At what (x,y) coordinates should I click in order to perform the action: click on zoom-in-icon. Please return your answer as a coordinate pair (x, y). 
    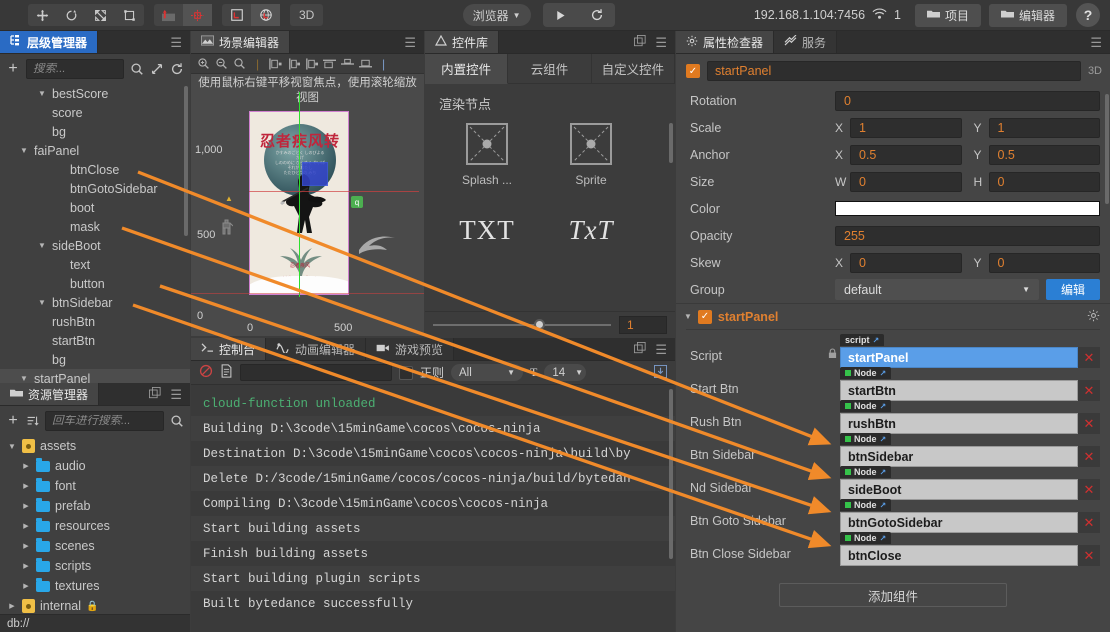
    Looking at the image, I should click on (203, 64).